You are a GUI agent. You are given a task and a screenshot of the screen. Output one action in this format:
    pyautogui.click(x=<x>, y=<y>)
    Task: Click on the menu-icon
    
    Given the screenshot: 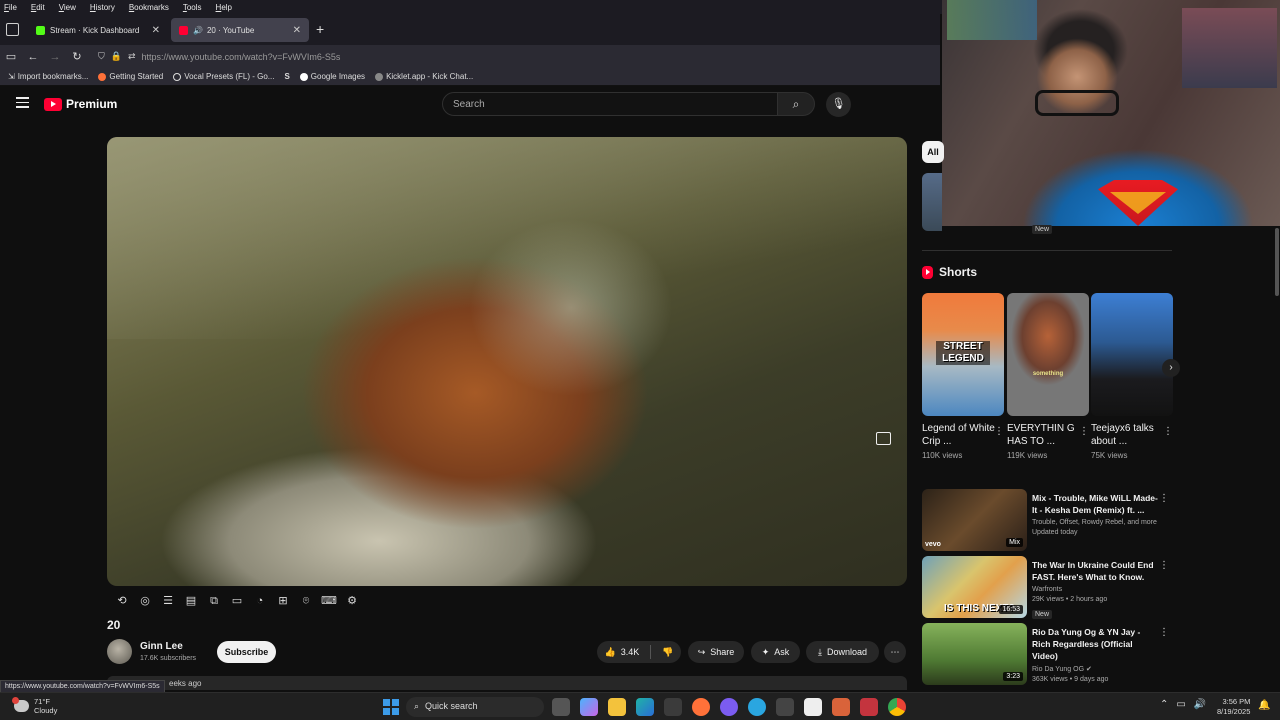 What is the action you would take?
    pyautogui.click(x=22, y=104)
    